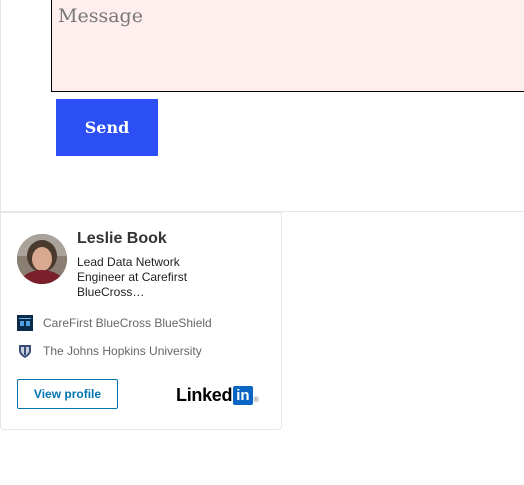 The image size is (524, 485). Describe the element at coordinates (127, 323) in the screenshot. I see `org-name: CareFirst BlueCross BlueShield` at that location.